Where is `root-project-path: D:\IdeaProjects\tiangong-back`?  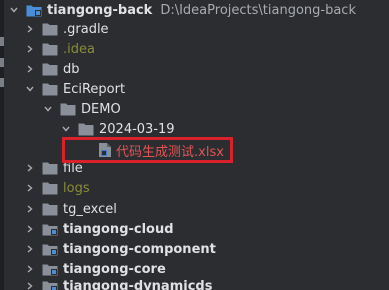 root-project-path: D:\IdeaProjects\tiangong-back is located at coordinates (258, 10).